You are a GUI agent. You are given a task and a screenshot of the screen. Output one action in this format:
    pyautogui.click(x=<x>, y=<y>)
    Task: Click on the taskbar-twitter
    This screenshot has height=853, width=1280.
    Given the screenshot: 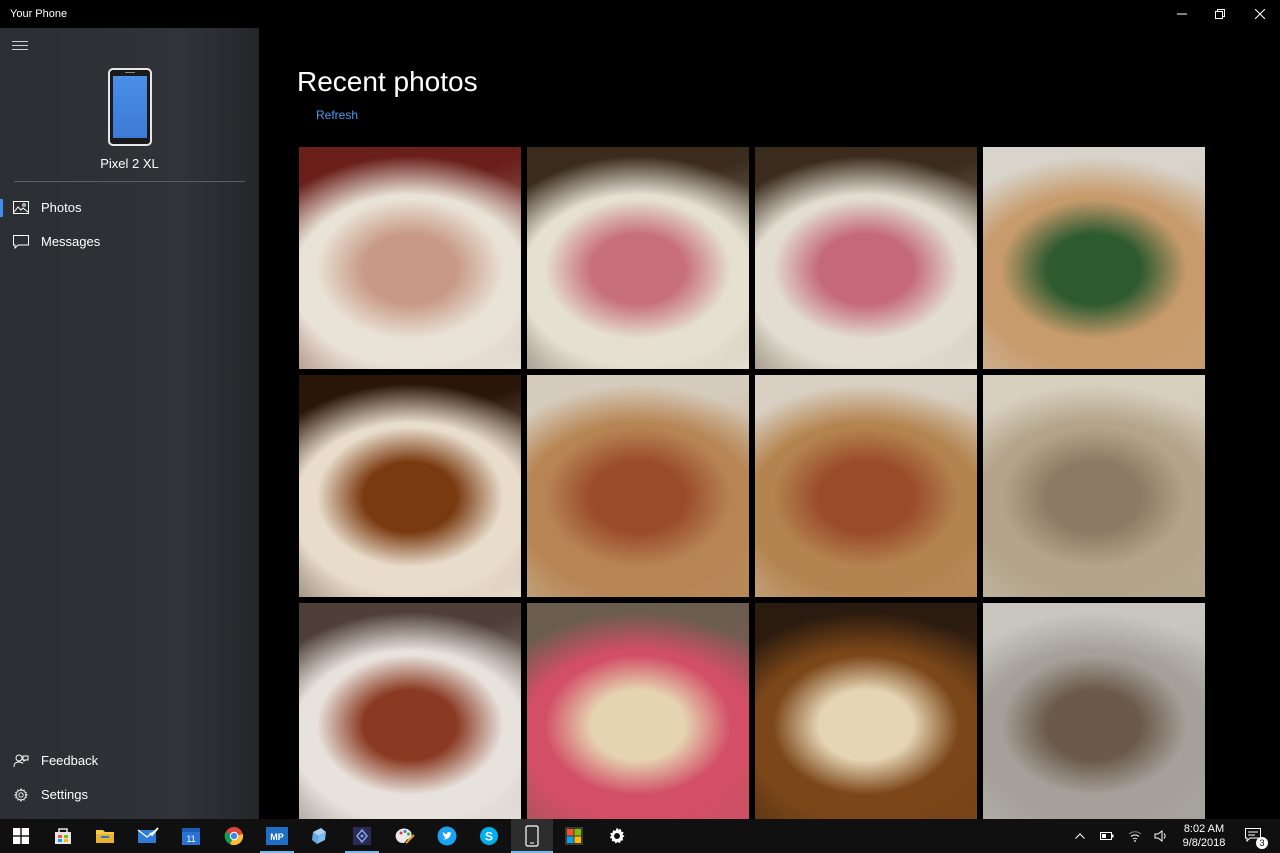 What is the action you would take?
    pyautogui.click(x=447, y=836)
    